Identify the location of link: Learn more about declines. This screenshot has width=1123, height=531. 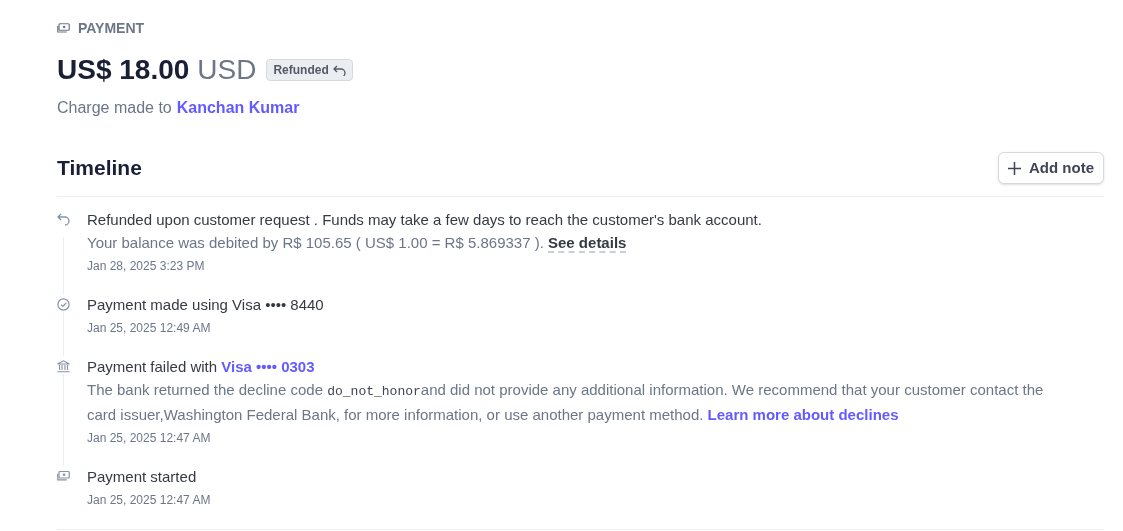
(803, 414).